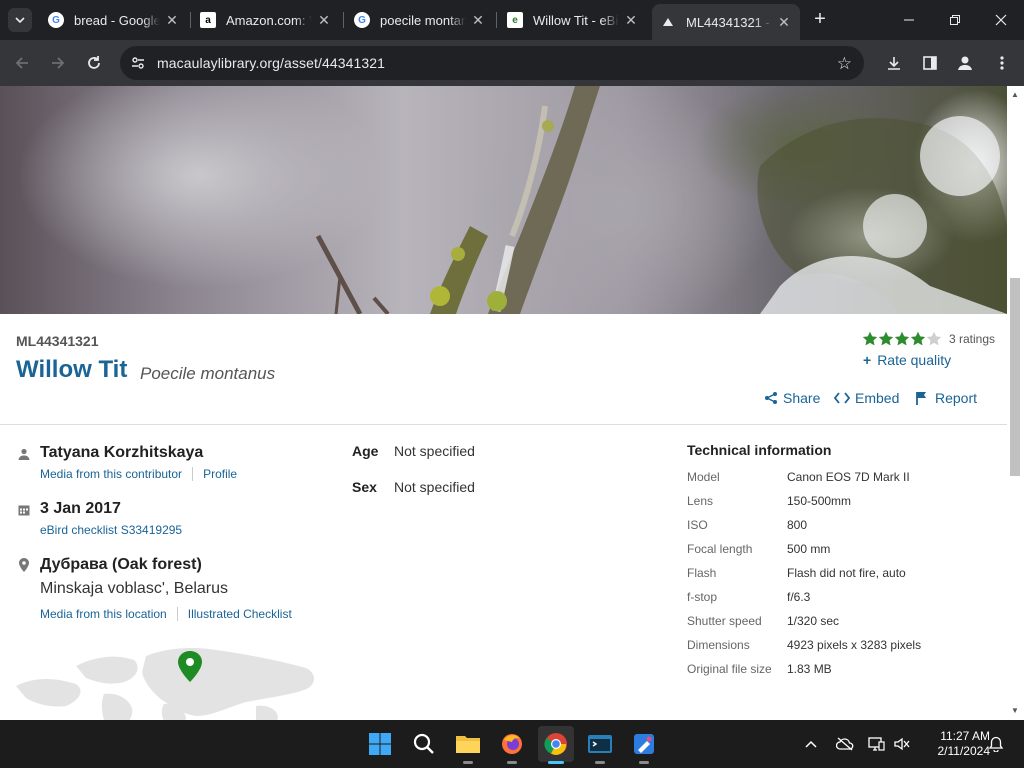 This screenshot has width=1024, height=768. I want to click on profile-button, so click(965, 63).